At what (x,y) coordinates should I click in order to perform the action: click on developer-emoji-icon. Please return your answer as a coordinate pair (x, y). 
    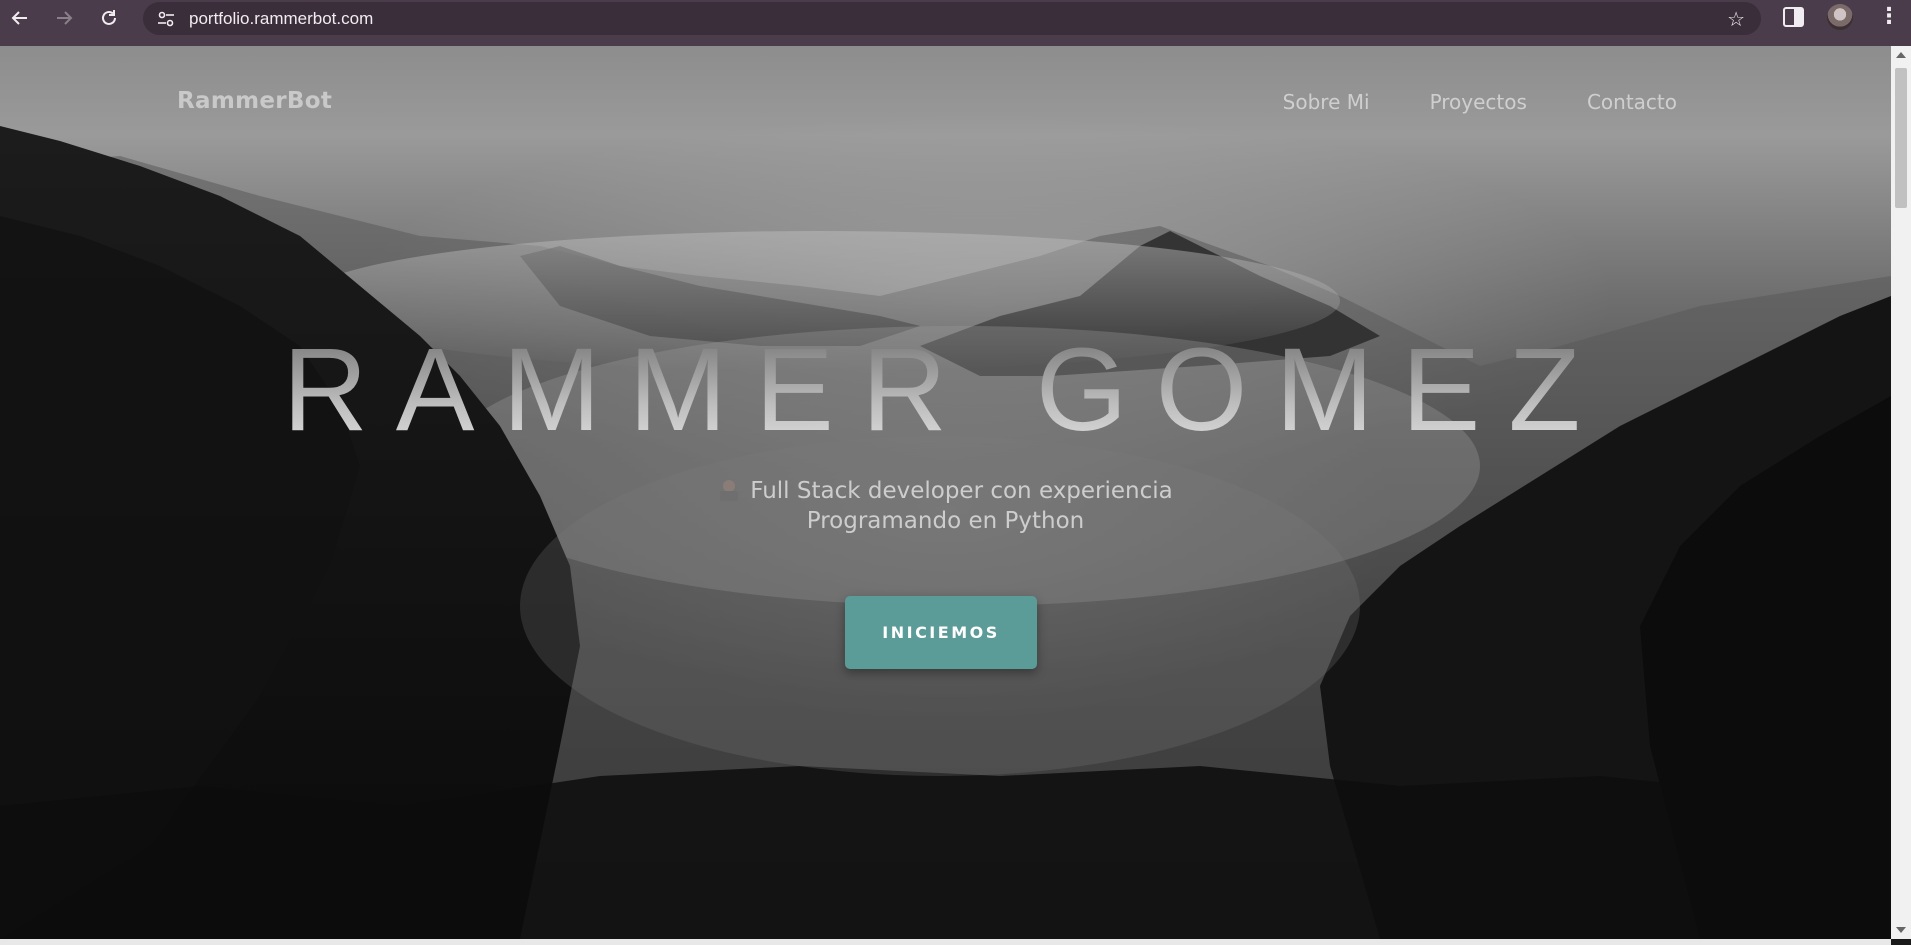
    Looking at the image, I should click on (729, 490).